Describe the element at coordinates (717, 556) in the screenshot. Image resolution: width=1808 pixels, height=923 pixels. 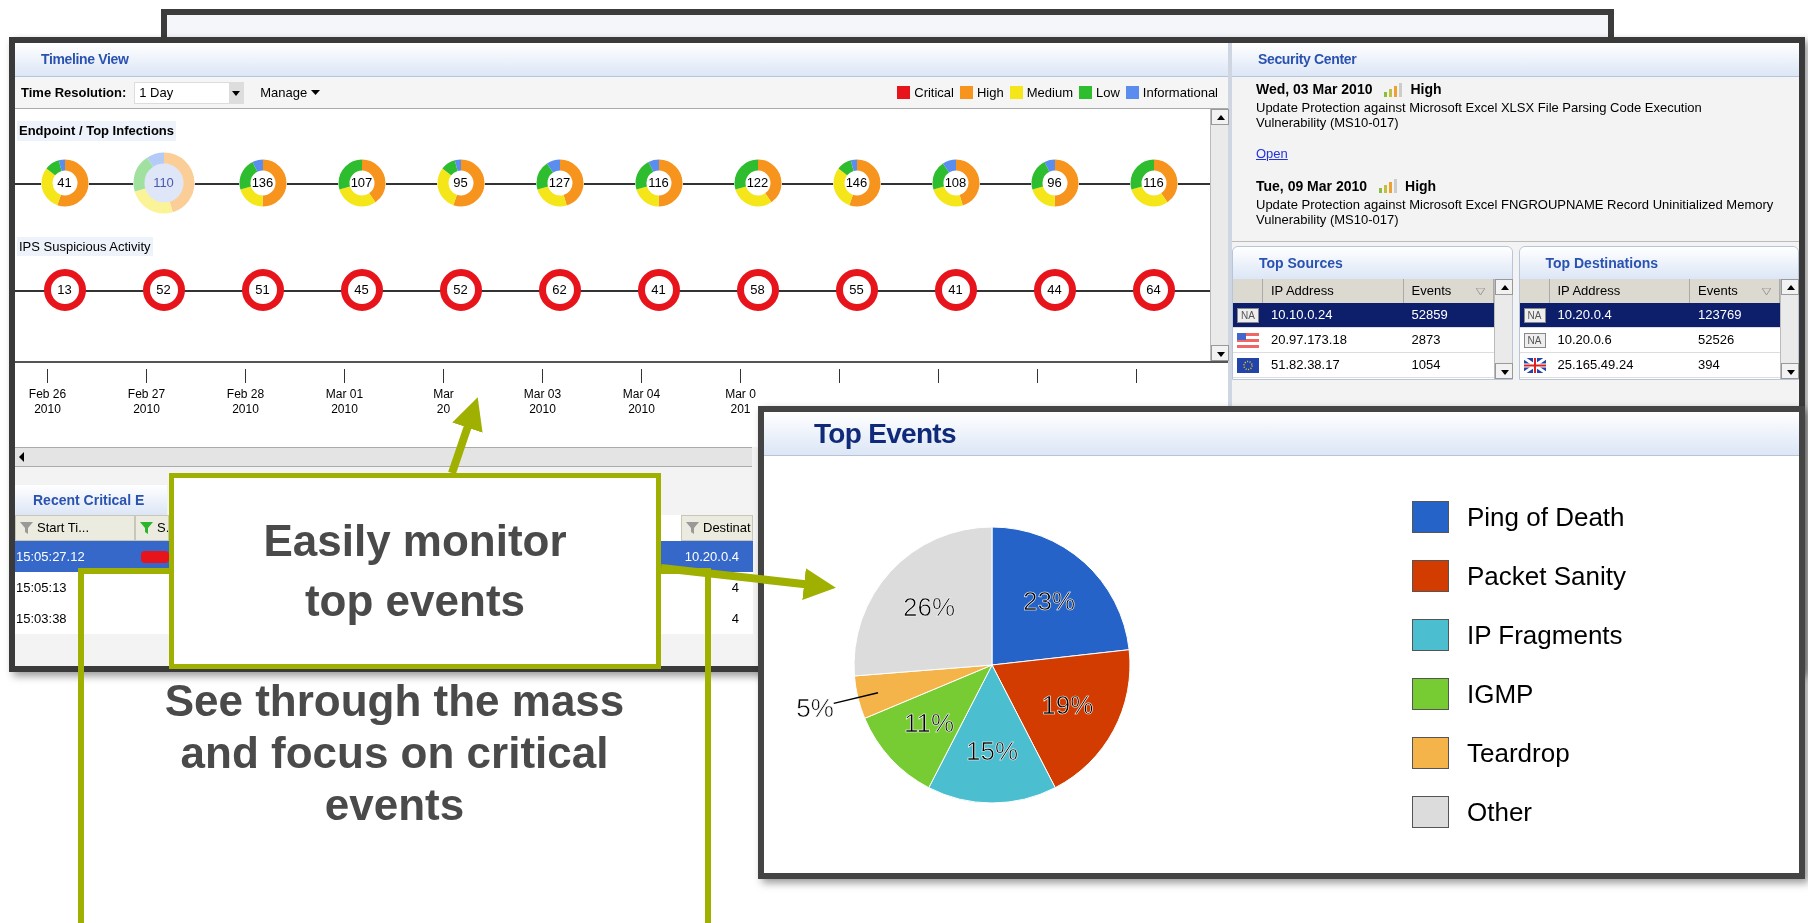
I see `destination-cell: 10.20.0.4` at that location.